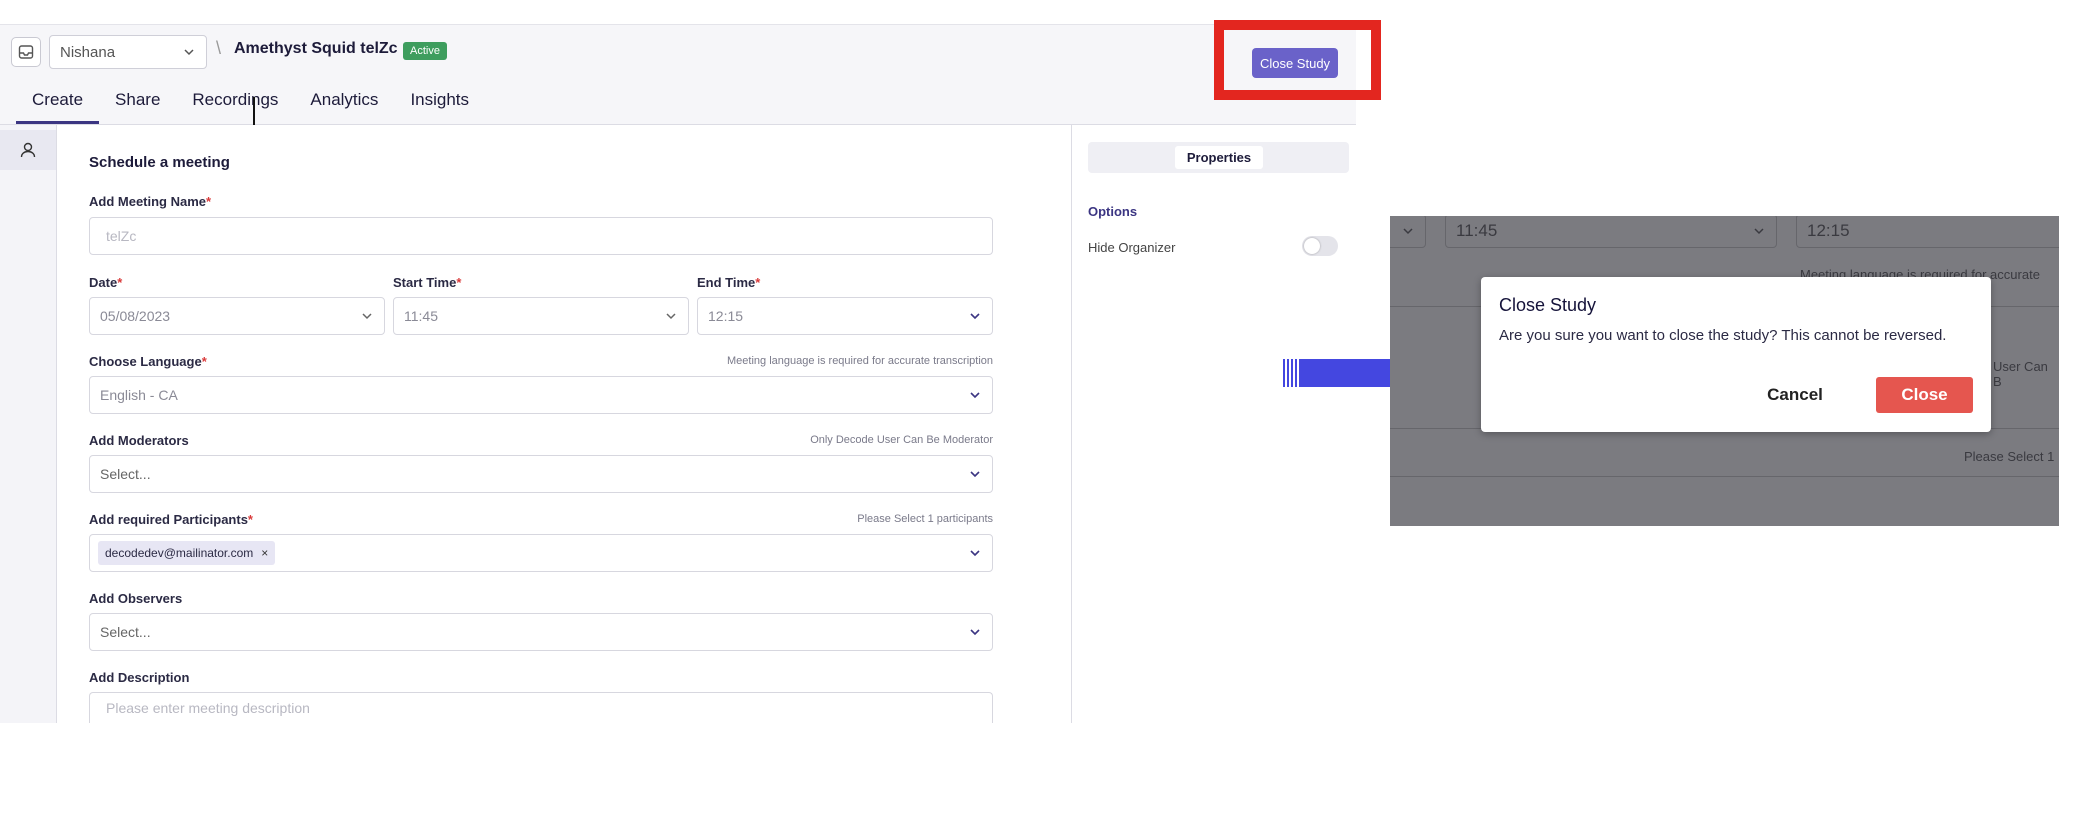 This screenshot has width=2100, height=840. Describe the element at coordinates (1297, 60) in the screenshot. I see `highlight-box` at that location.